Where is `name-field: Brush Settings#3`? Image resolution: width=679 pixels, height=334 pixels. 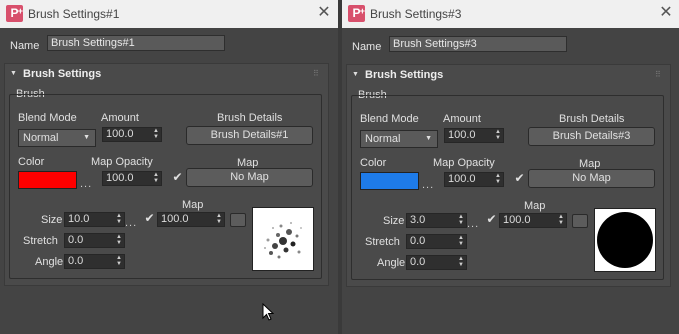
name-field: Brush Settings#3 is located at coordinates (478, 44).